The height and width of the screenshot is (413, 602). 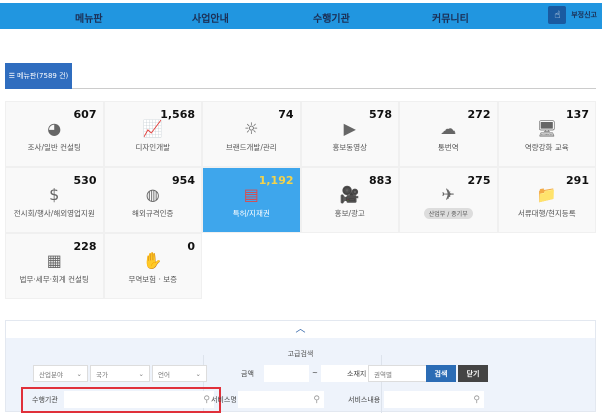 I want to click on category-label: 서류대행/현지등록, so click(x=546, y=213).